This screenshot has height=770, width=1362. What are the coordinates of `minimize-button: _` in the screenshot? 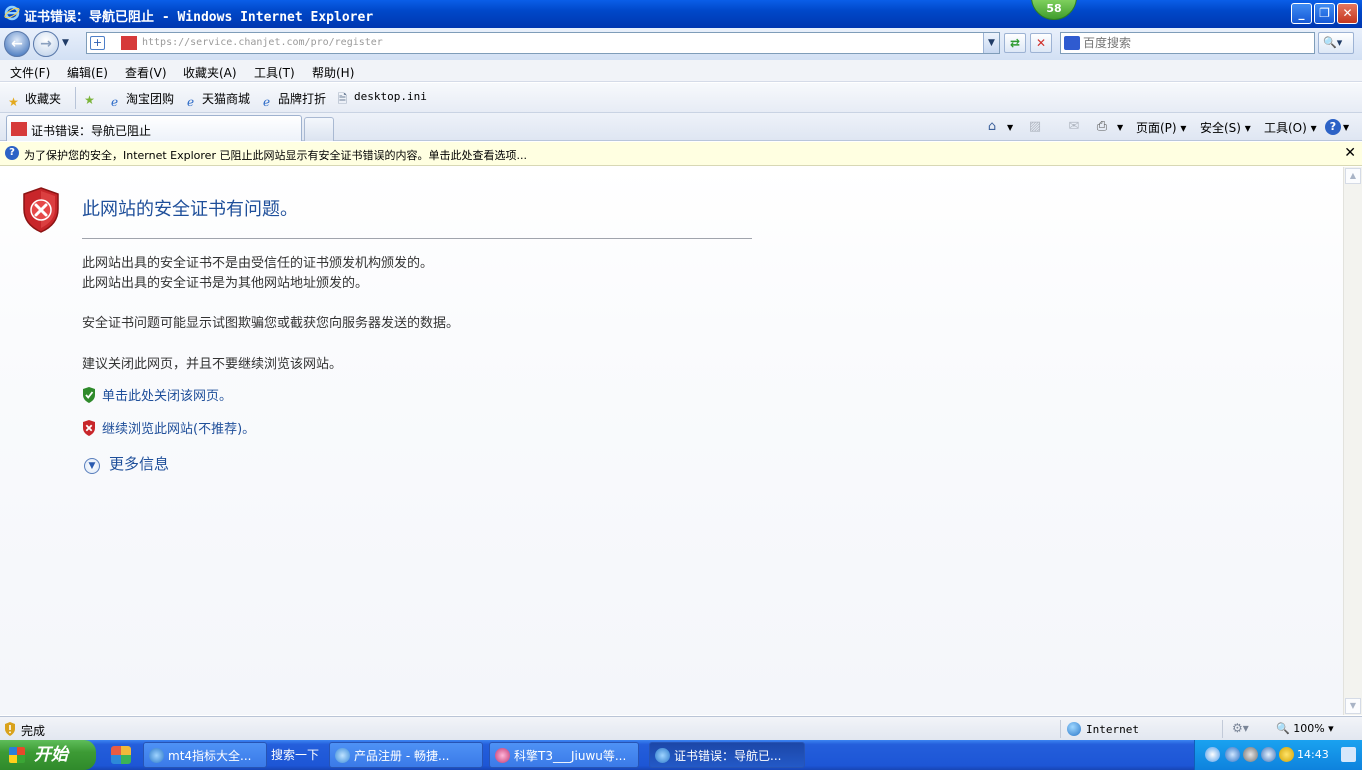 It's located at (1301, 13).